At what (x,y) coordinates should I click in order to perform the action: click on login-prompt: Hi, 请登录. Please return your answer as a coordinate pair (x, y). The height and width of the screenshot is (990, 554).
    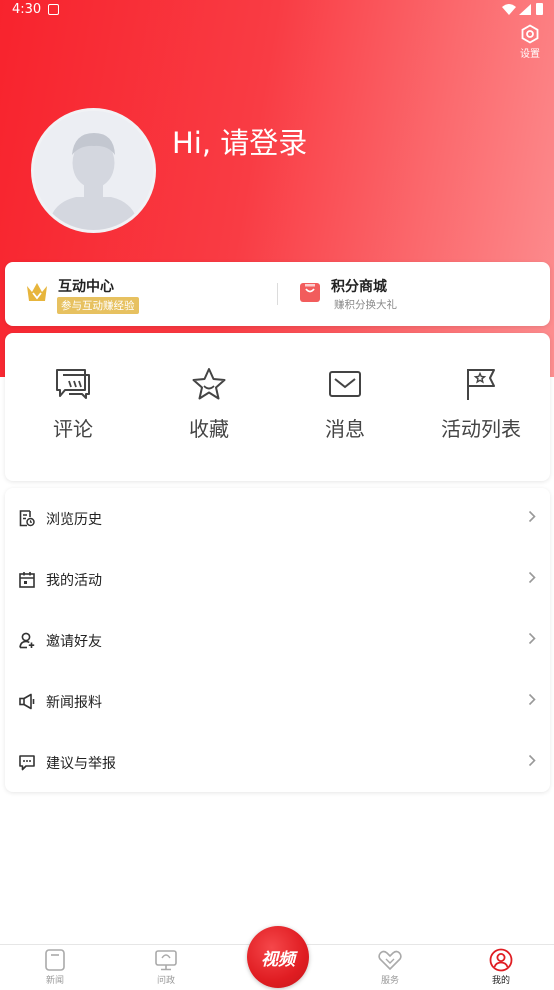
    Looking at the image, I should click on (239, 141).